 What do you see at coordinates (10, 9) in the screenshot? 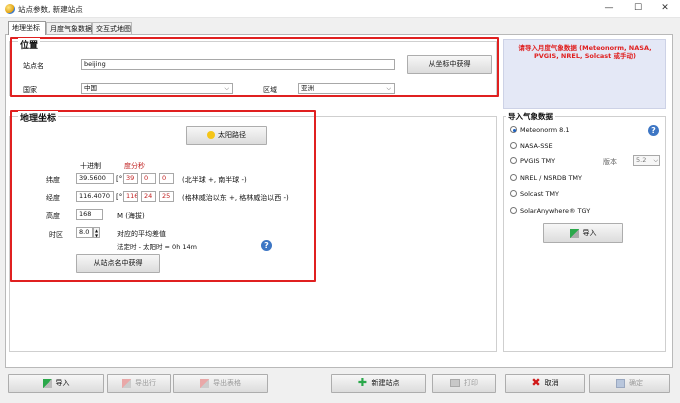
I see `app-icon` at bounding box center [10, 9].